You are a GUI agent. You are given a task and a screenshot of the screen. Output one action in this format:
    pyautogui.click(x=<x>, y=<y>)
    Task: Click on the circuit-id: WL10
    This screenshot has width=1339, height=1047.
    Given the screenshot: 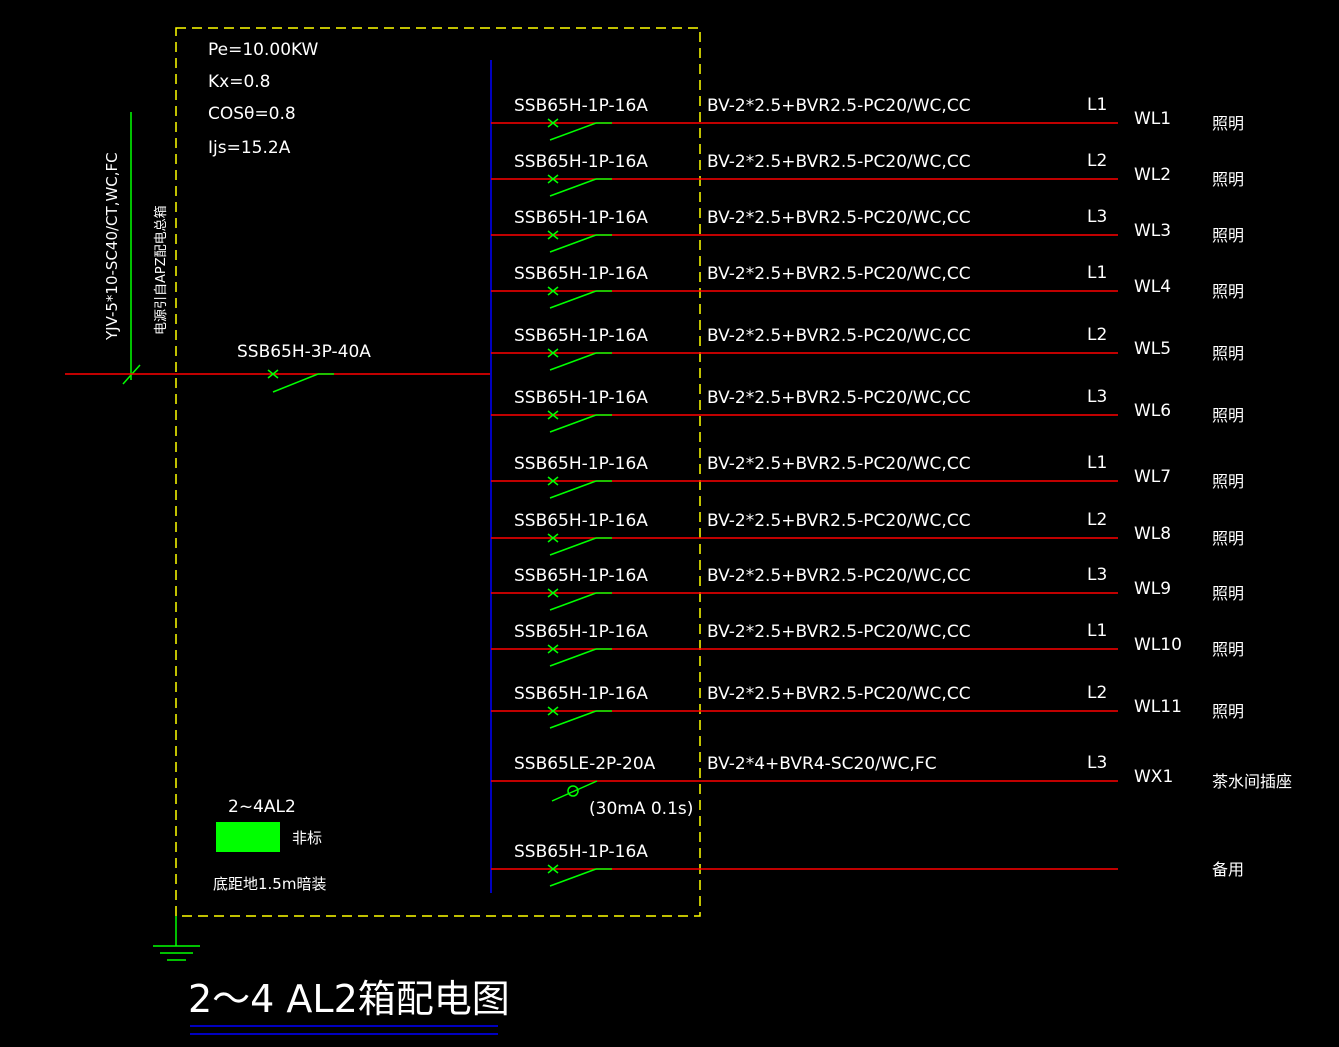 What is the action you would take?
    pyautogui.click(x=1158, y=645)
    